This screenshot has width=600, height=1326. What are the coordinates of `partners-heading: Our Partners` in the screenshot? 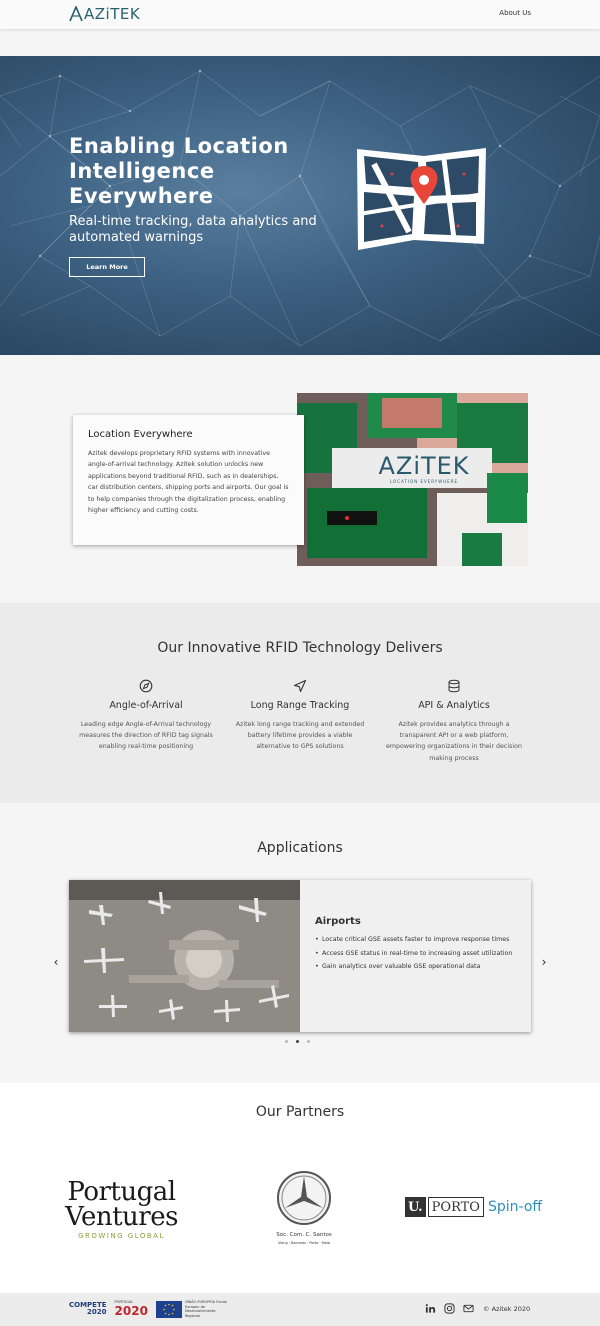 It's located at (300, 1112).